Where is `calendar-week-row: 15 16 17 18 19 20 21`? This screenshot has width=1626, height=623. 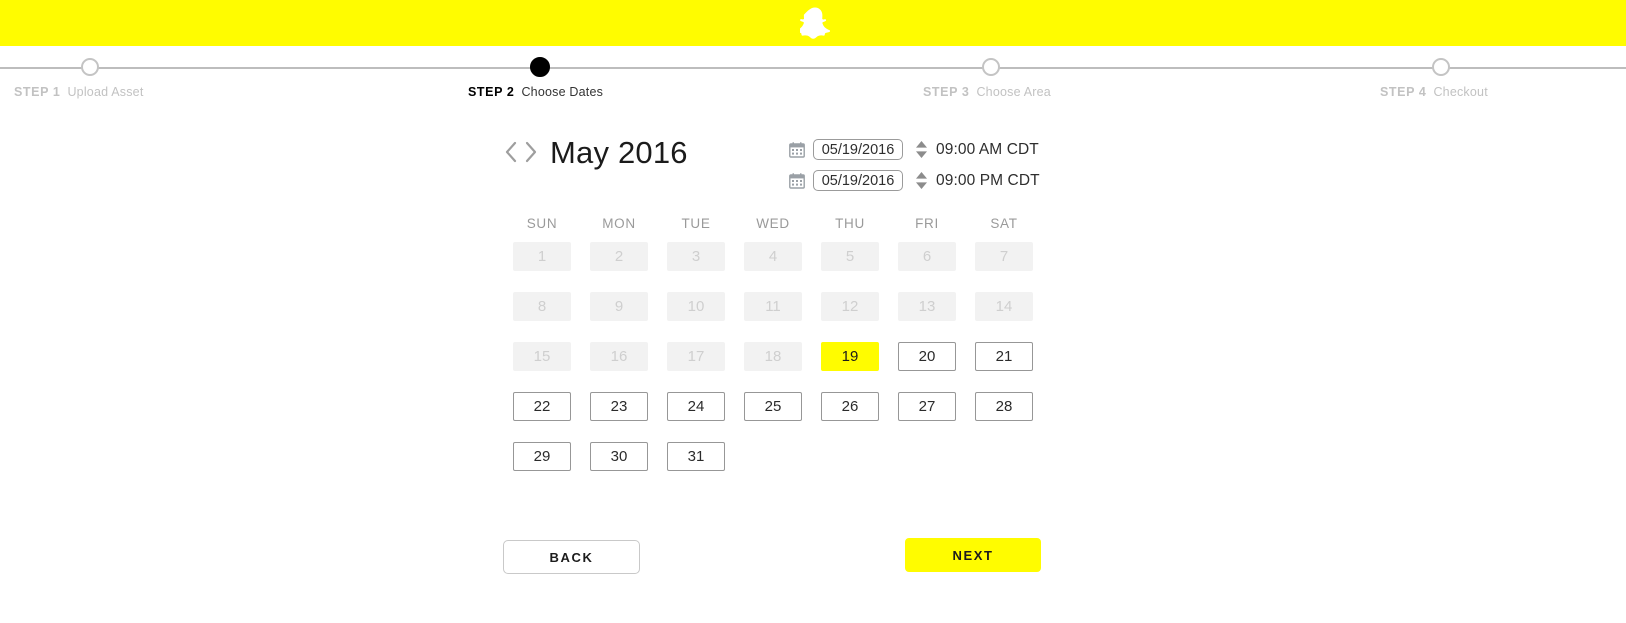 calendar-week-row: 15 16 17 18 19 20 21 is located at coordinates (778, 356).